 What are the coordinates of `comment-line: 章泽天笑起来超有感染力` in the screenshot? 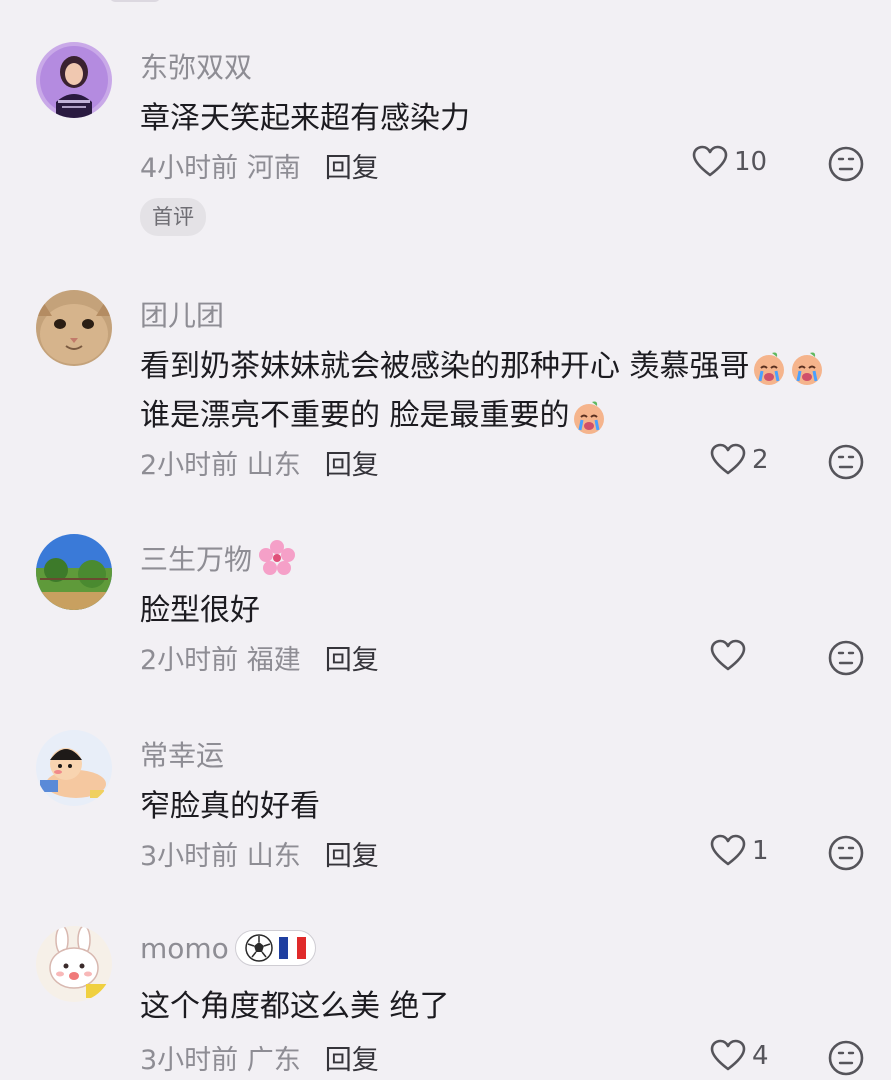 It's located at (305, 118).